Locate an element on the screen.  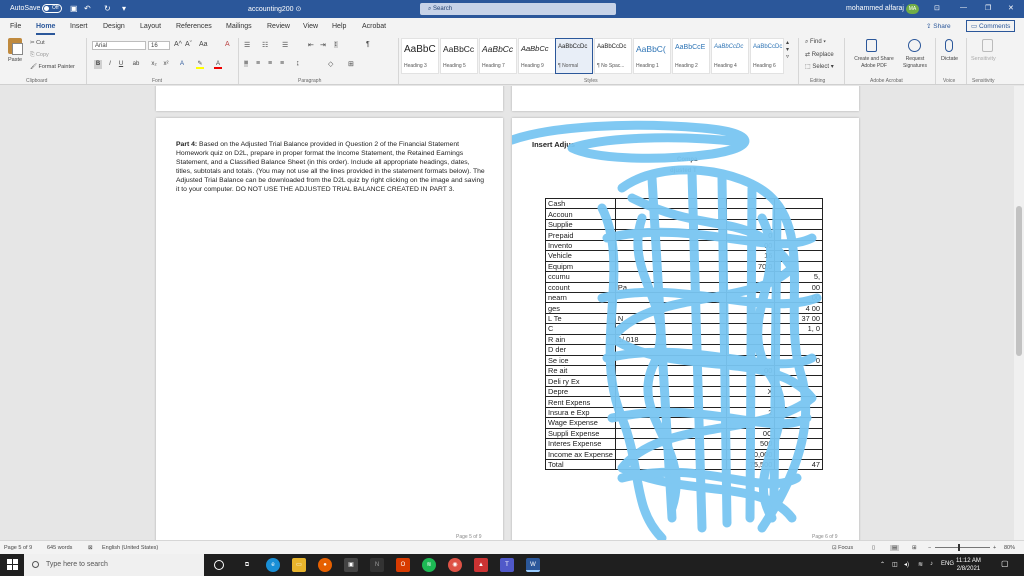
create-share-pdf-button: Create and Share Adobe PDF is located at coordinates (874, 63).